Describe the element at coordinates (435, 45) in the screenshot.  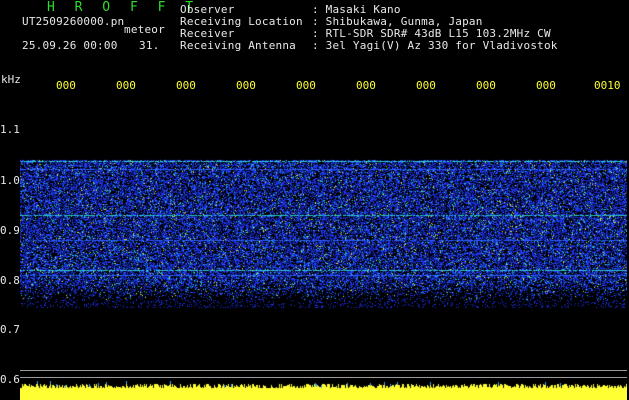
I see `antenna-value: : 3el Yagi(V) Az 330 for Vladivostok` at that location.